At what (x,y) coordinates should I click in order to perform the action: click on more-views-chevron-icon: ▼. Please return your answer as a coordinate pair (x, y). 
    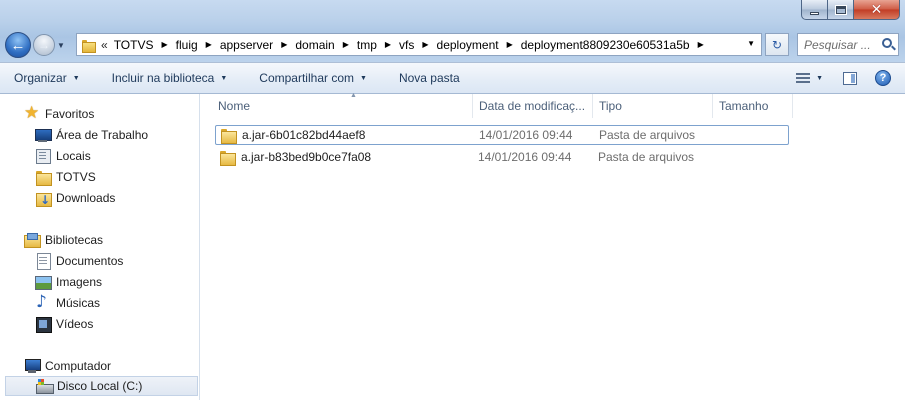
    Looking at the image, I should click on (819, 78).